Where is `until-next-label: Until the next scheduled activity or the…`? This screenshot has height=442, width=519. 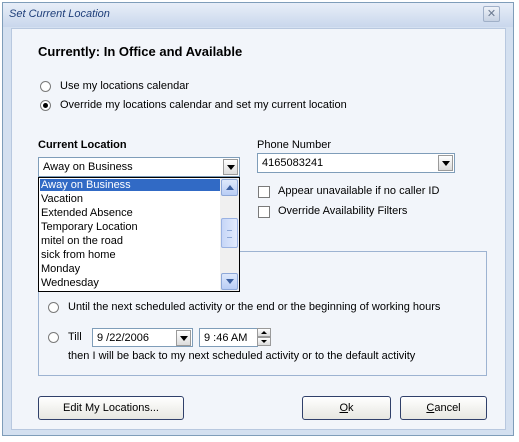 until-next-label: Until the next scheduled activity or the… is located at coordinates (254, 307).